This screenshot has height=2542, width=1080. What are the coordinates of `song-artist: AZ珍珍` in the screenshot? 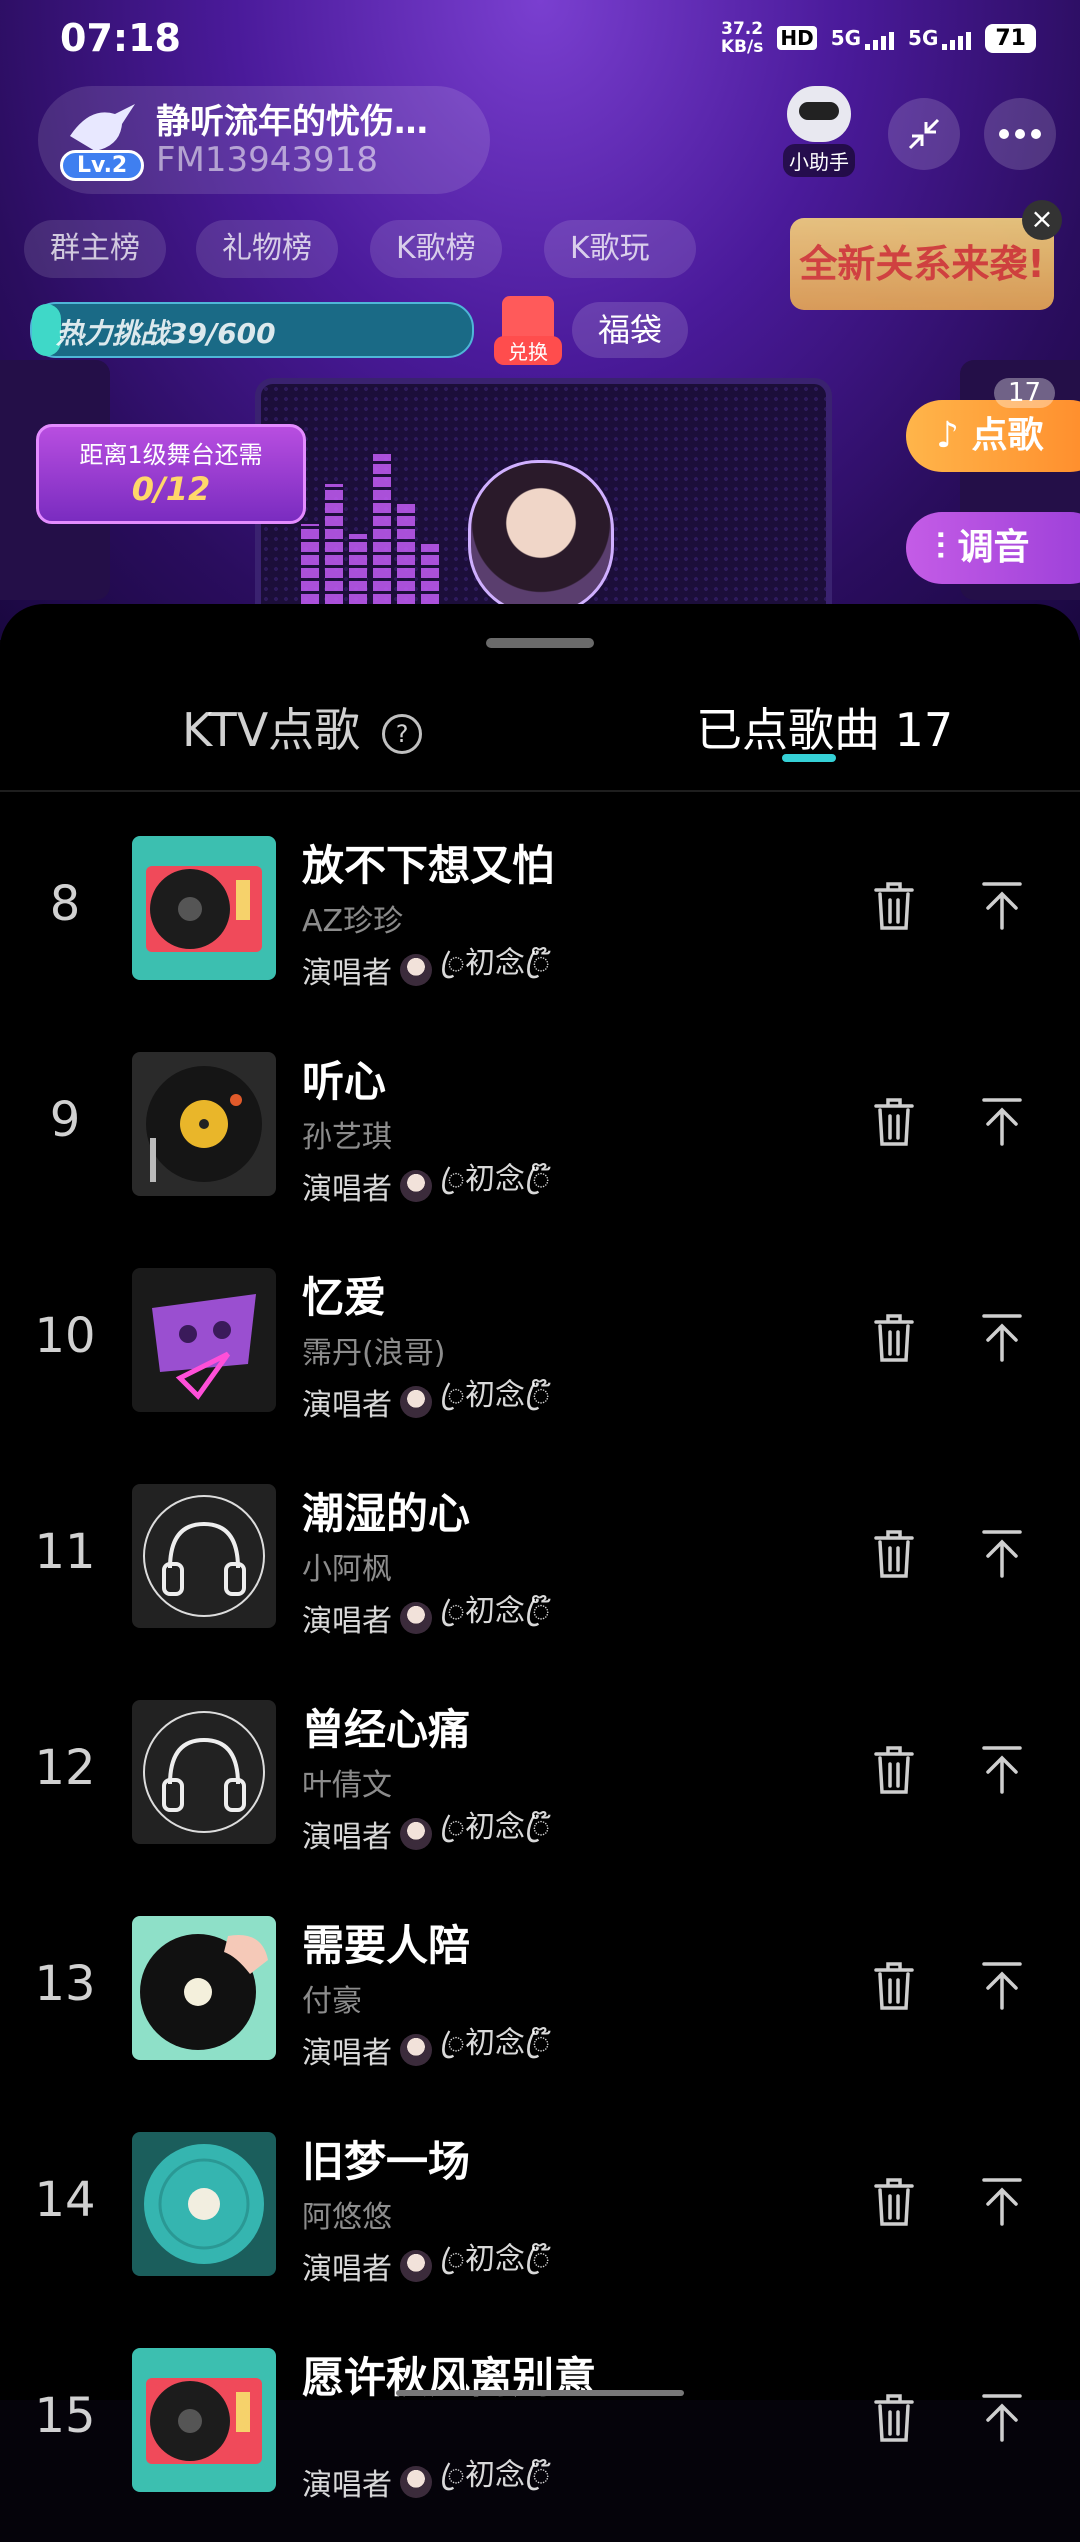 It's located at (353, 921).